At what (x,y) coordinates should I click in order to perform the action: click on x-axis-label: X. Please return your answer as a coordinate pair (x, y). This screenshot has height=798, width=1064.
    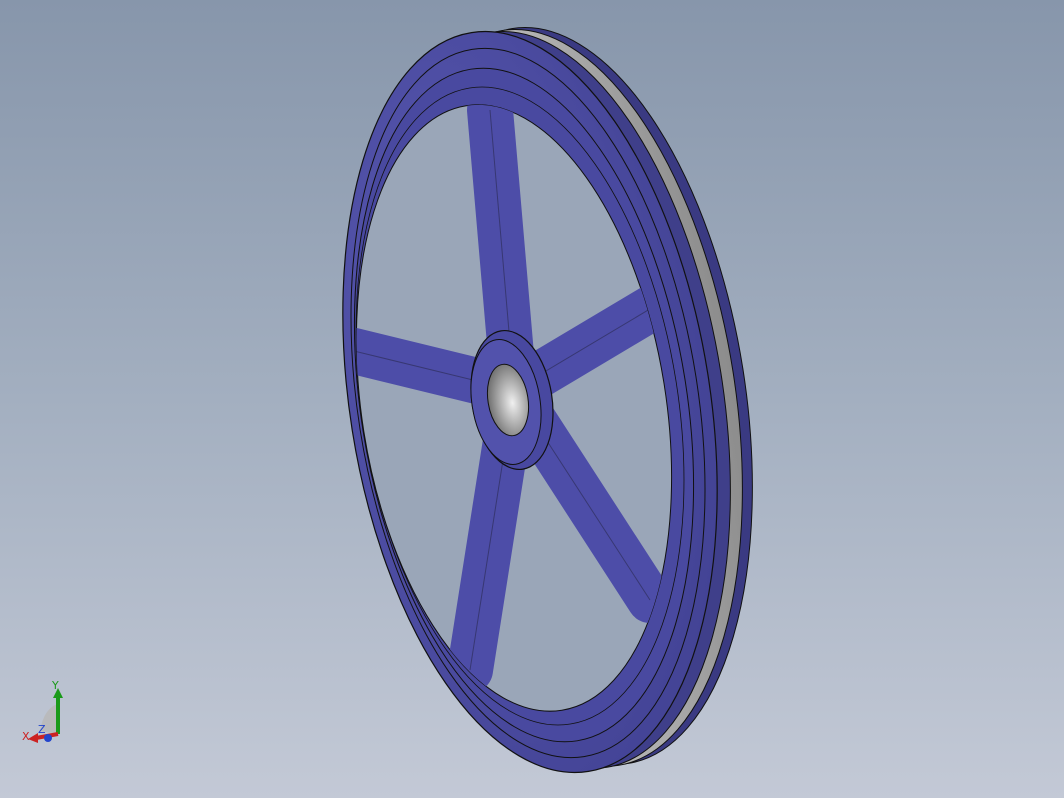
    Looking at the image, I should click on (26, 736).